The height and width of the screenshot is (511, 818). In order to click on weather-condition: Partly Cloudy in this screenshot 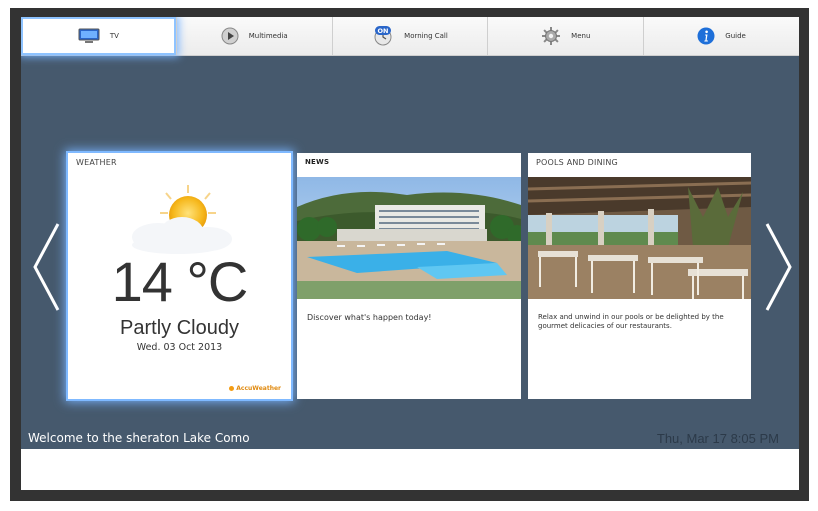, I will do `click(179, 328)`.